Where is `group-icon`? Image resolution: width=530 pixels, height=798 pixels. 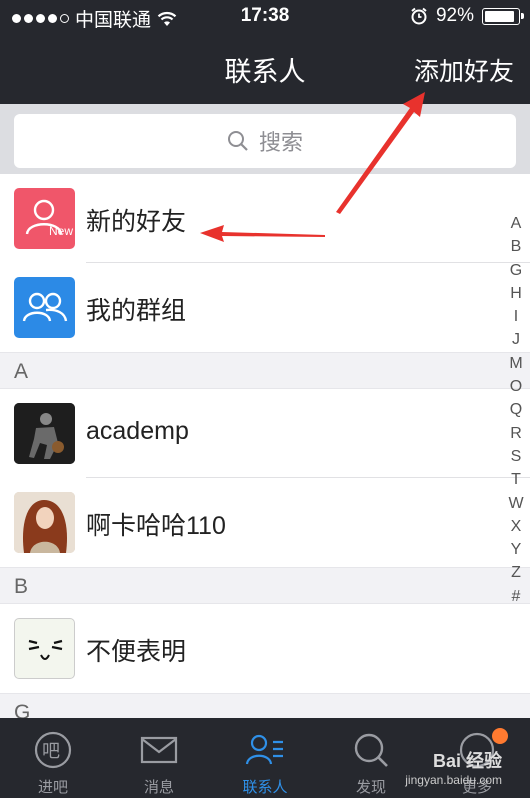
group-icon is located at coordinates (44, 307).